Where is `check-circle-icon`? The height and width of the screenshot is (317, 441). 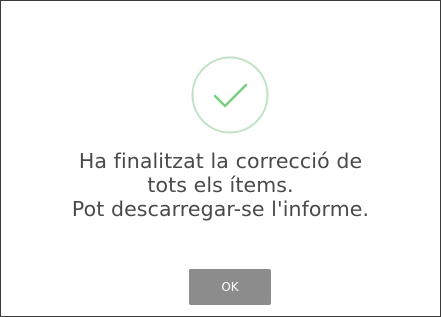 check-circle-icon is located at coordinates (230, 95).